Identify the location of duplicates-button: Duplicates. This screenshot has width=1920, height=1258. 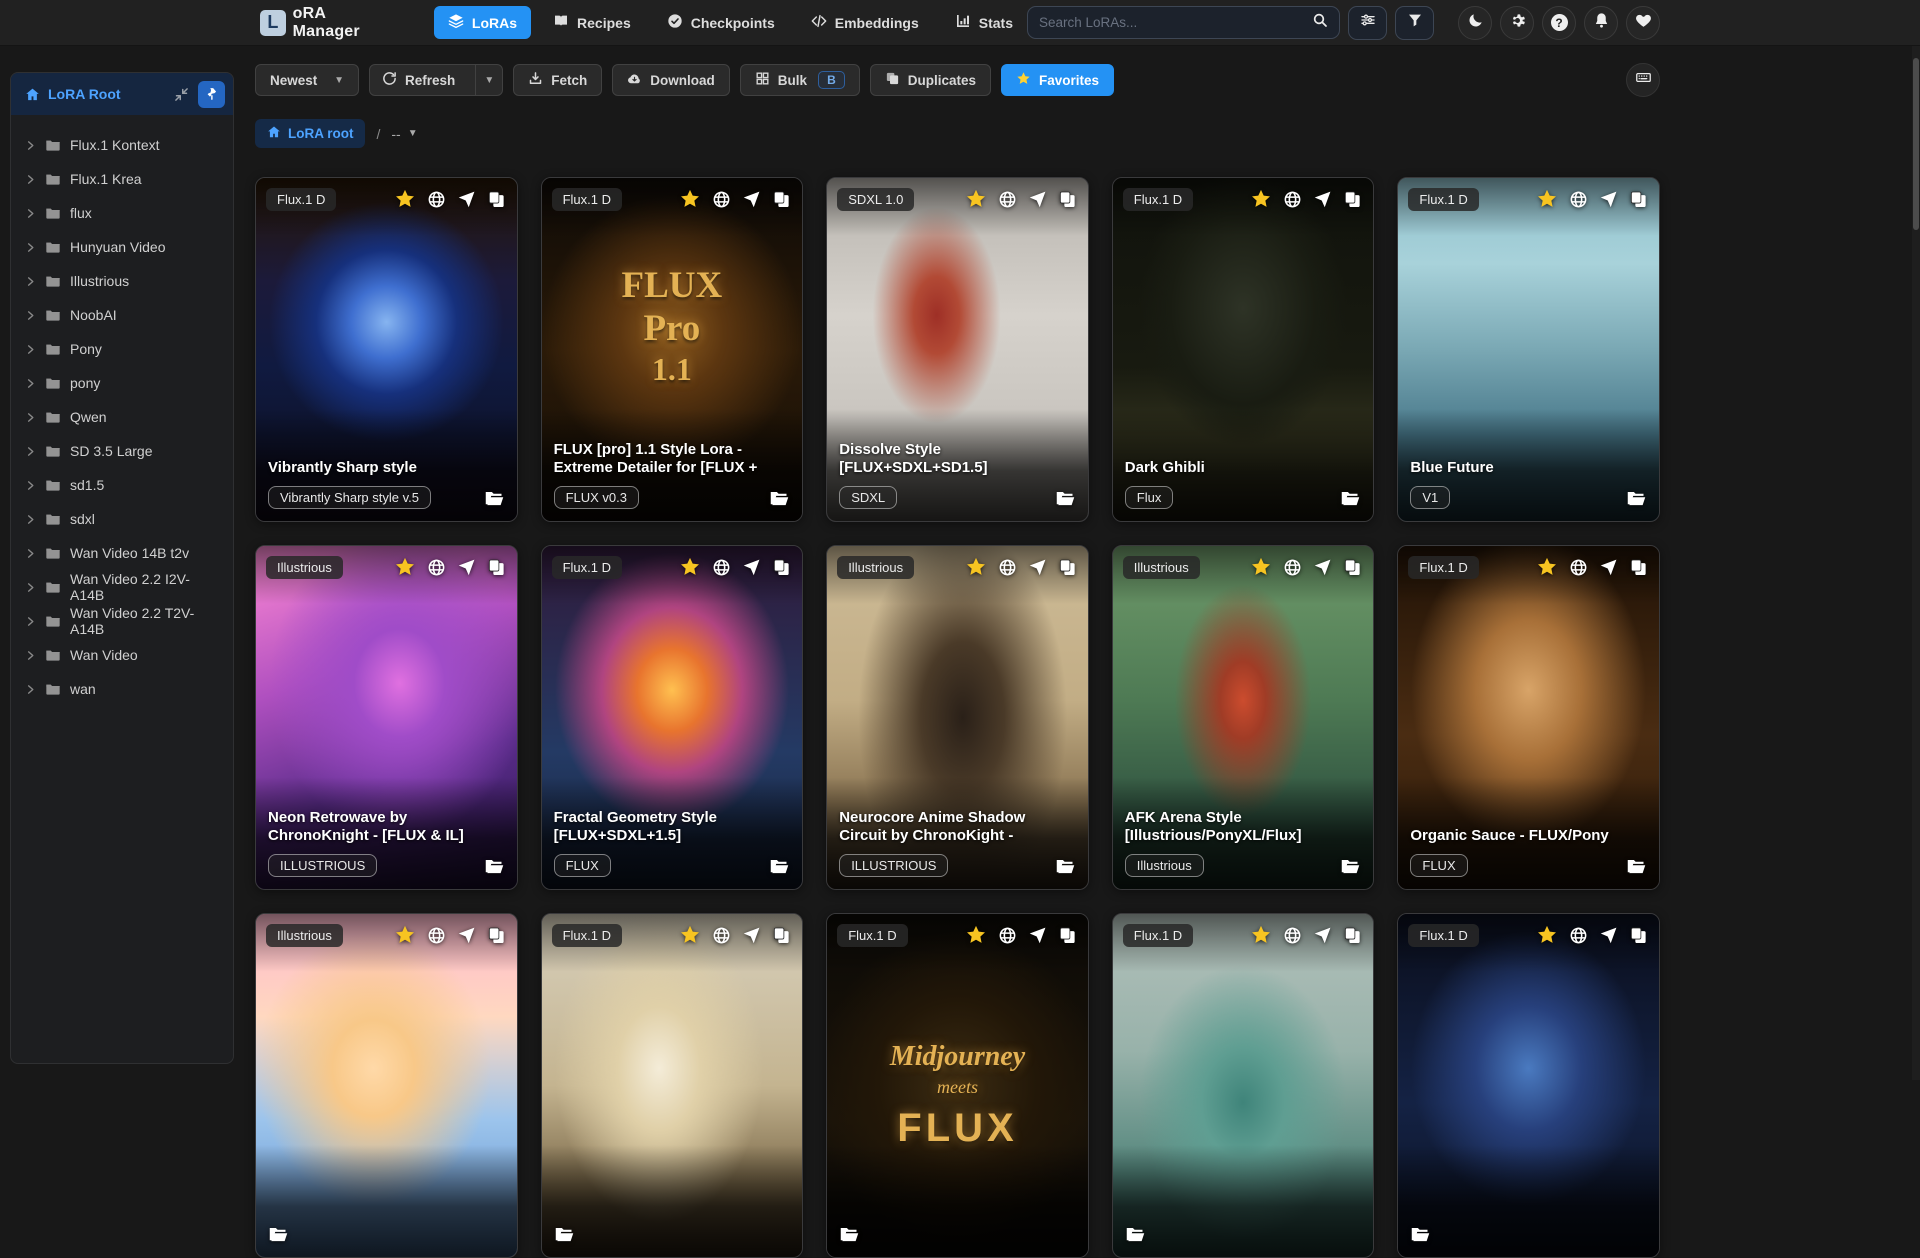
(930, 80).